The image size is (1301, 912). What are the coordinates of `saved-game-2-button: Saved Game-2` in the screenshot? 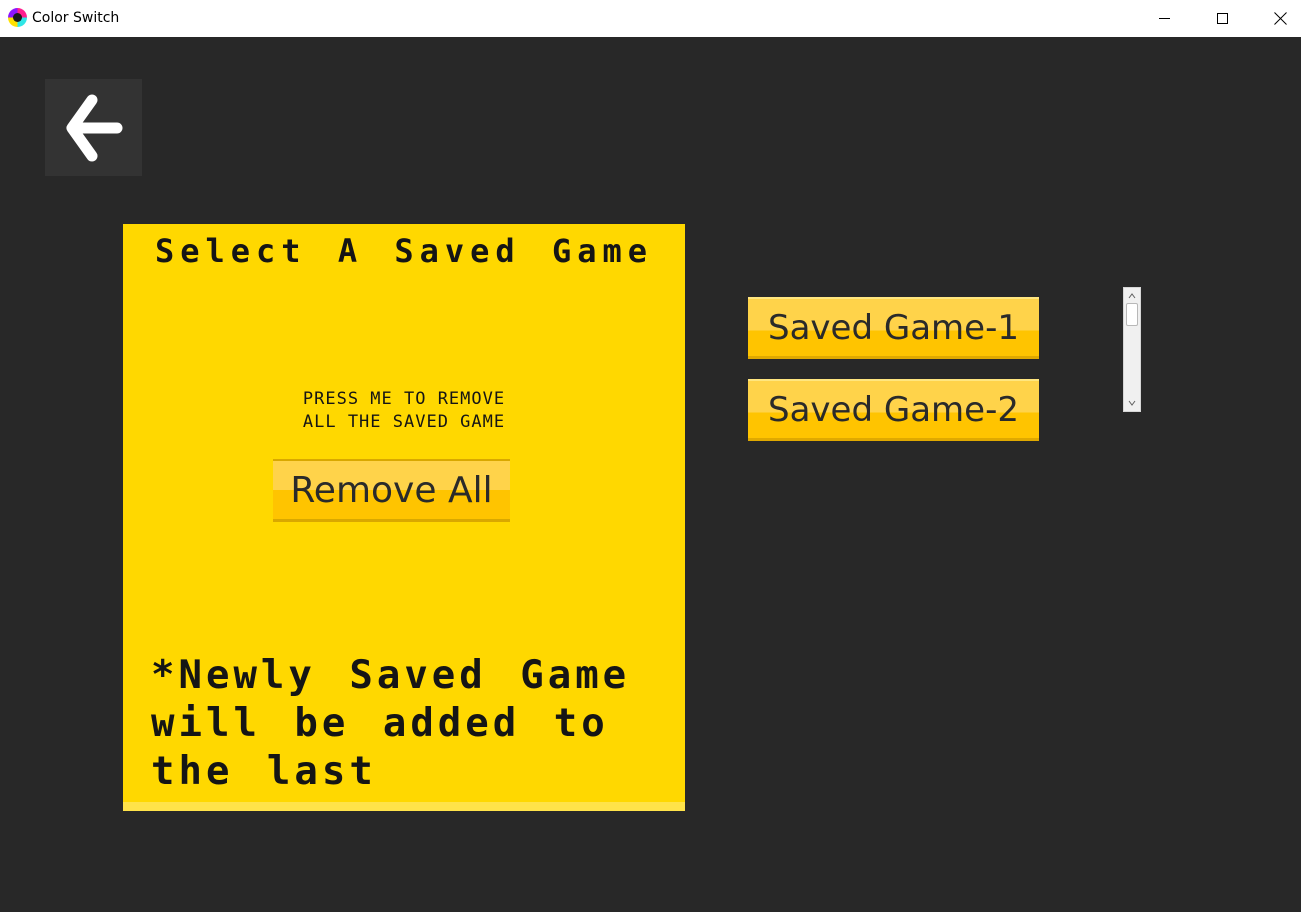 It's located at (893, 410).